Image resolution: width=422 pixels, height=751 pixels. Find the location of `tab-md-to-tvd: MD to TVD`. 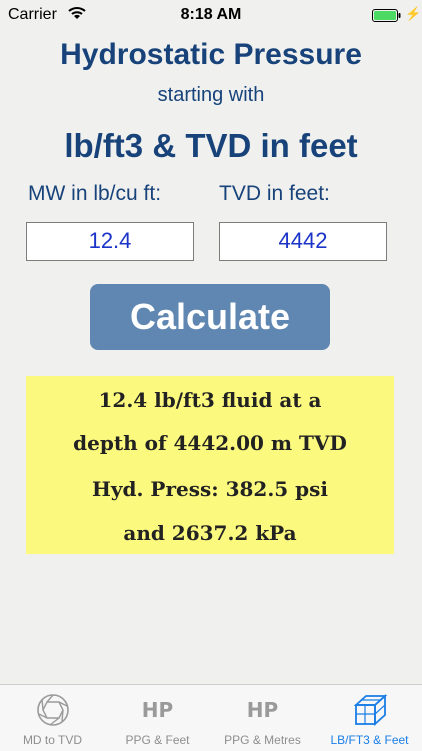

tab-md-to-tvd: MD to TVD is located at coordinates (52, 718).